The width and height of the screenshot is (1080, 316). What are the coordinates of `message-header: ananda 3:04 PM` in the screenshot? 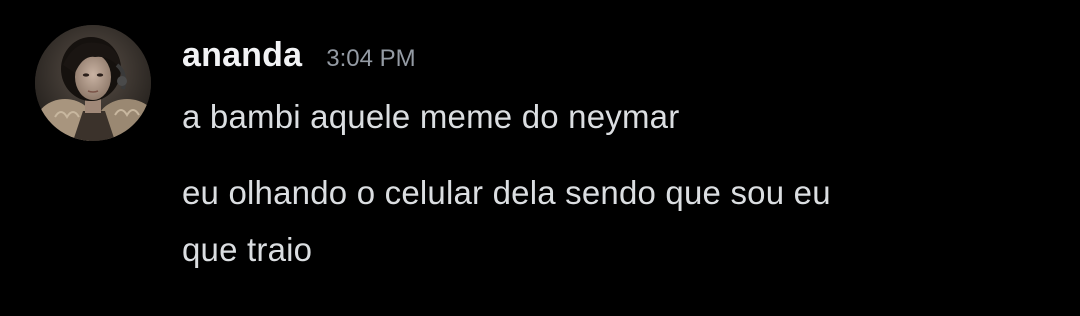 It's located at (299, 59).